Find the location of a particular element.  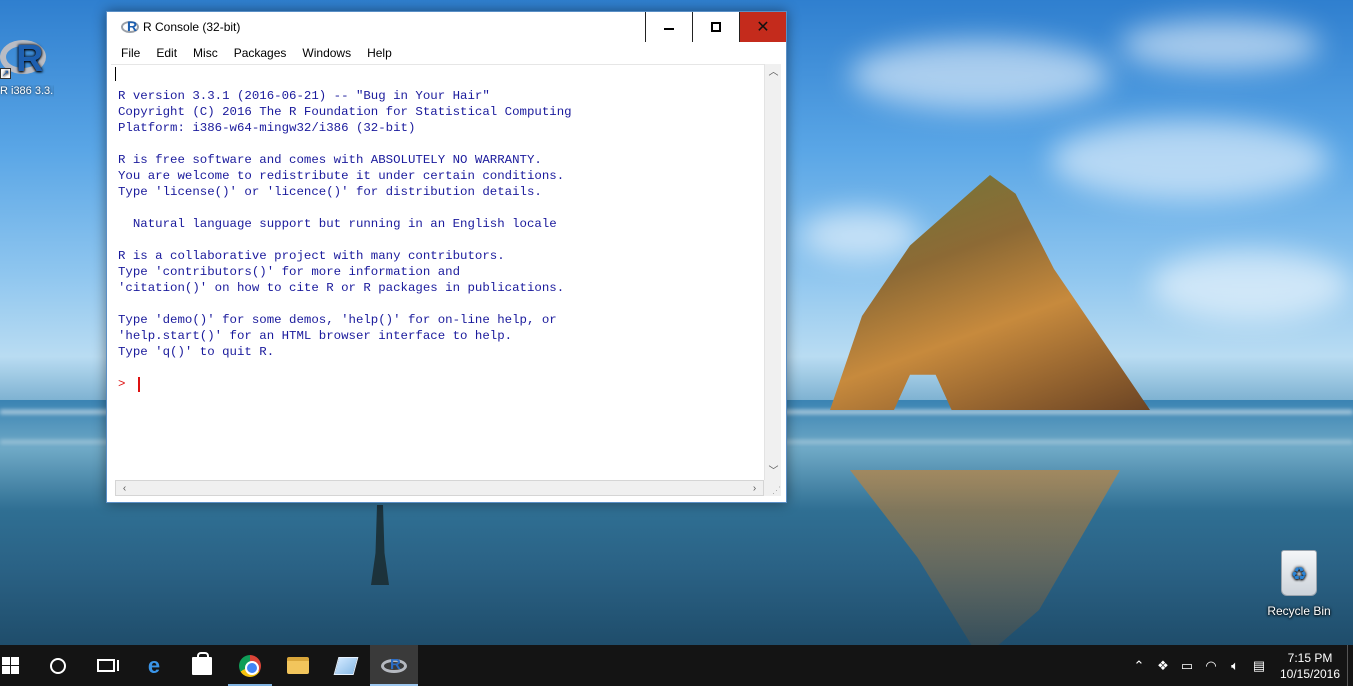

battery-icon: ▭ is located at coordinates (1187, 666).